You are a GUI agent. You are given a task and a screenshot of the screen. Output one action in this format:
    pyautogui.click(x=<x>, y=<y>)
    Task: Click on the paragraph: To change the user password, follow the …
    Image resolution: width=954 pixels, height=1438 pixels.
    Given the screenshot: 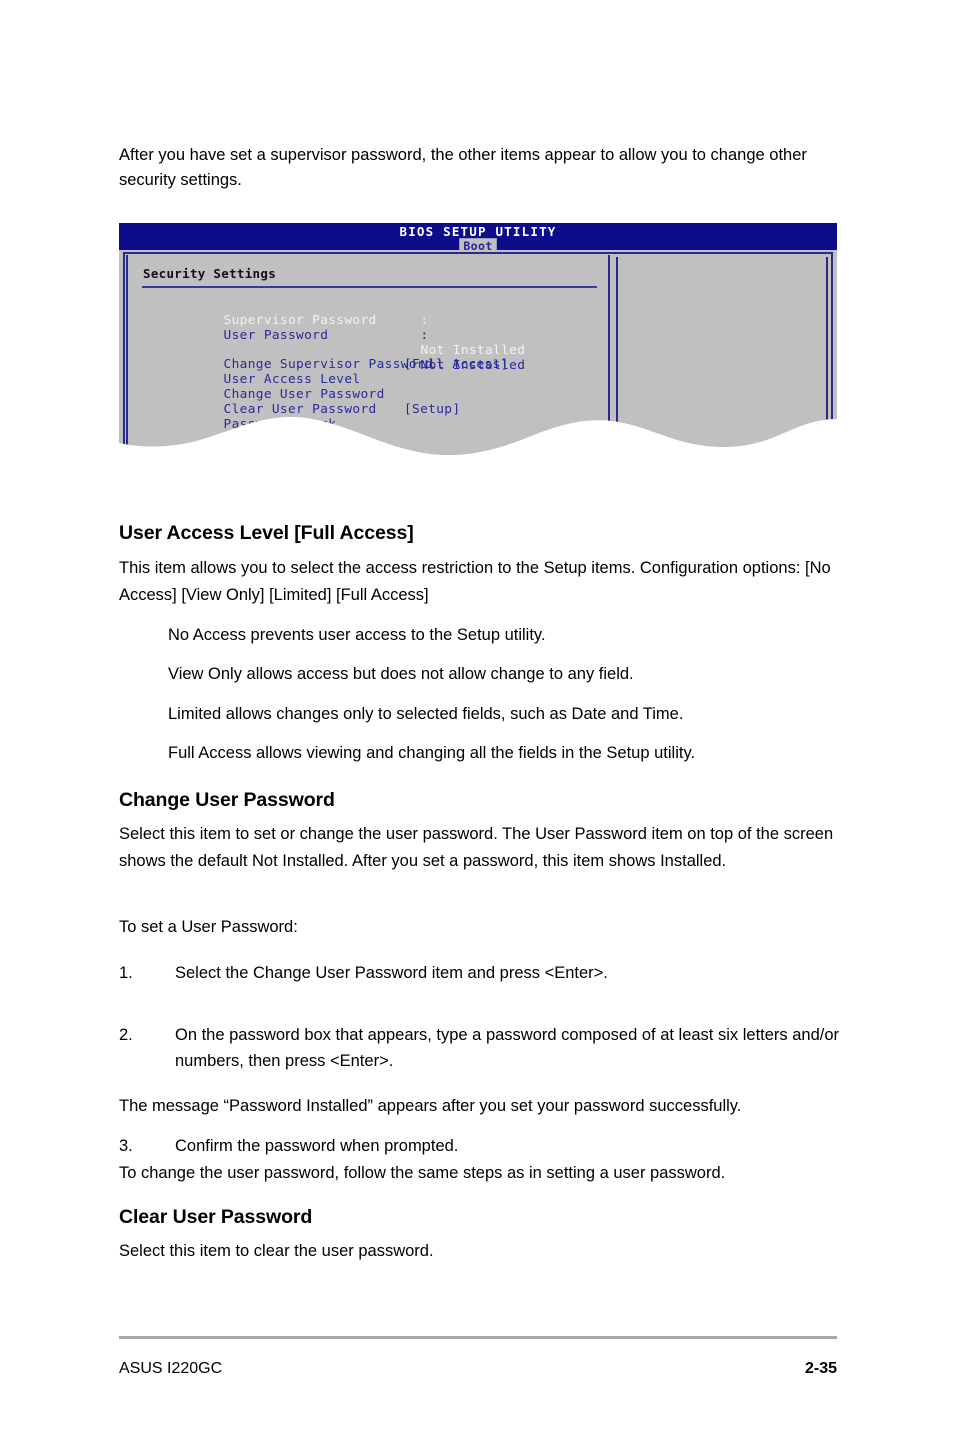 What is the action you would take?
    pyautogui.click(x=422, y=1173)
    